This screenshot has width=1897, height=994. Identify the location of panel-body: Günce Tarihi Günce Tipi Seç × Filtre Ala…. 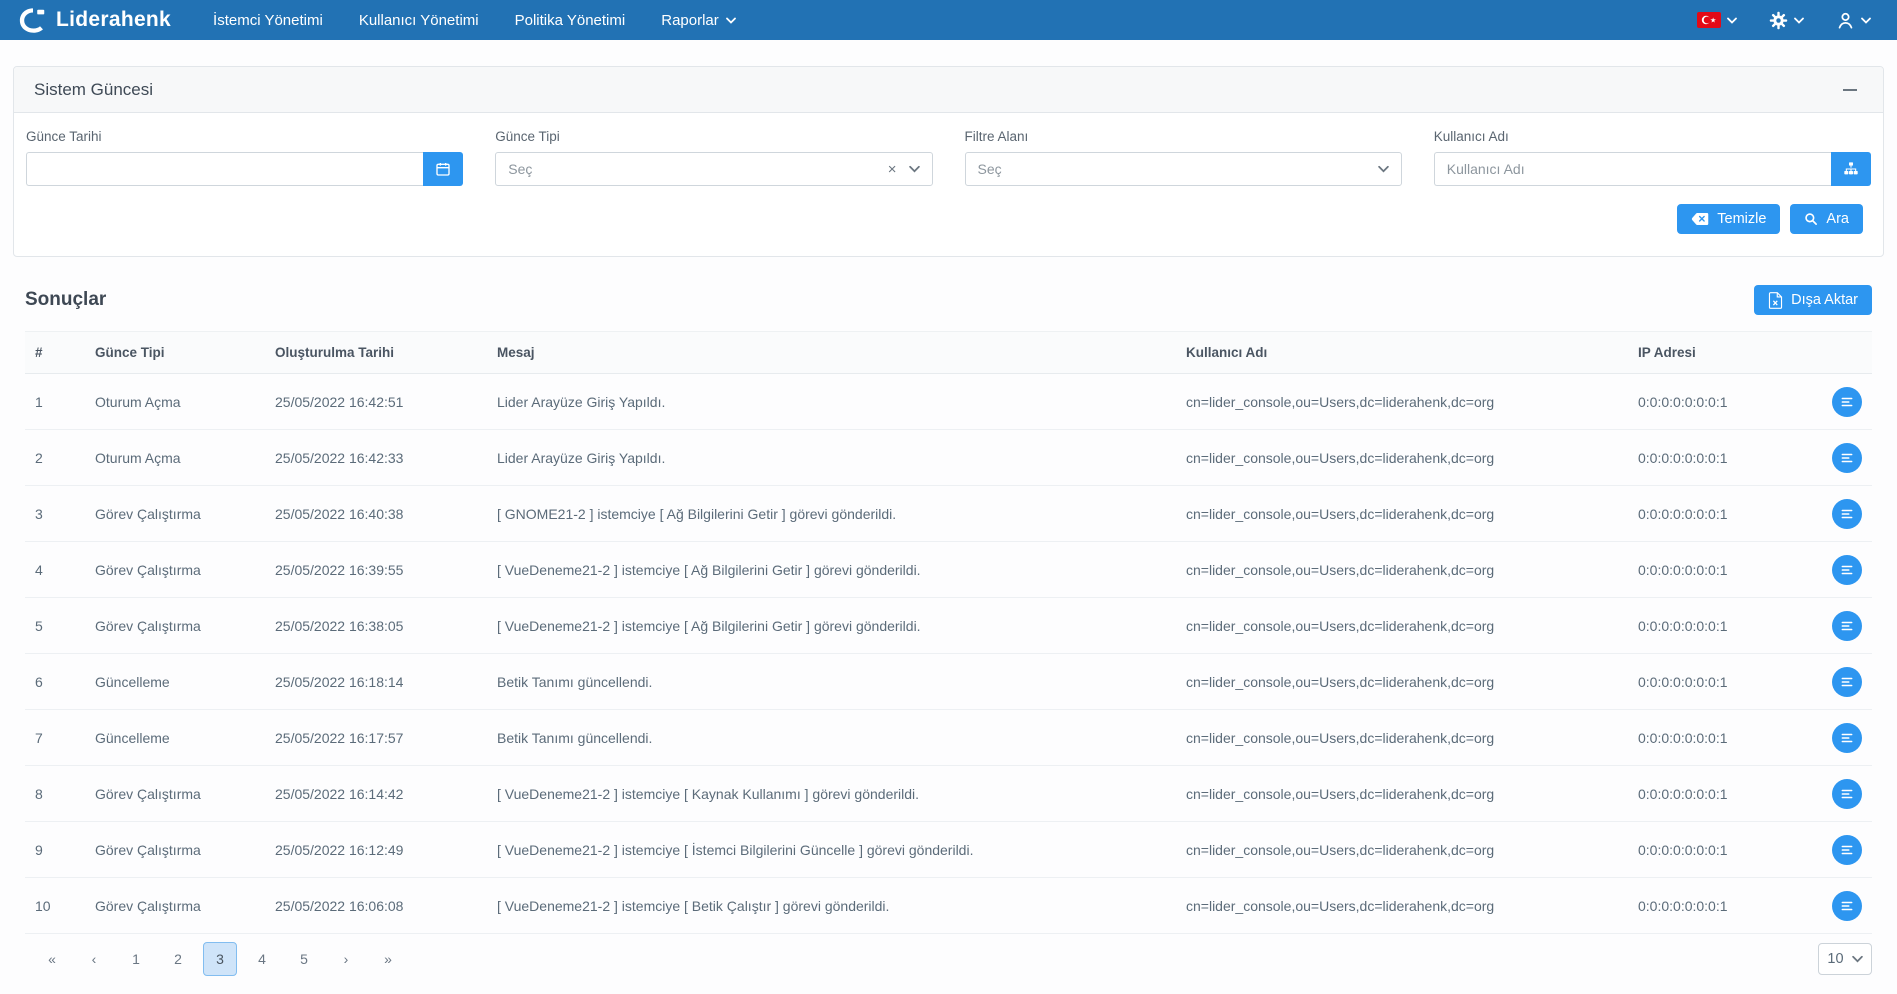
(948, 184).